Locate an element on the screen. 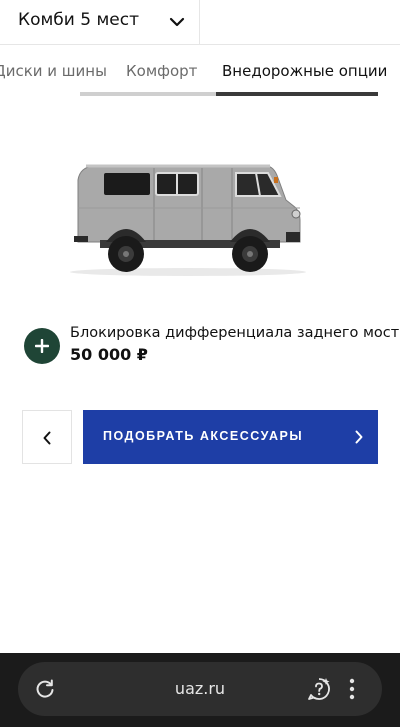  select-accessories-label: ПОДОБРАТЬ АКСЕССУАРЫ is located at coordinates (203, 436).